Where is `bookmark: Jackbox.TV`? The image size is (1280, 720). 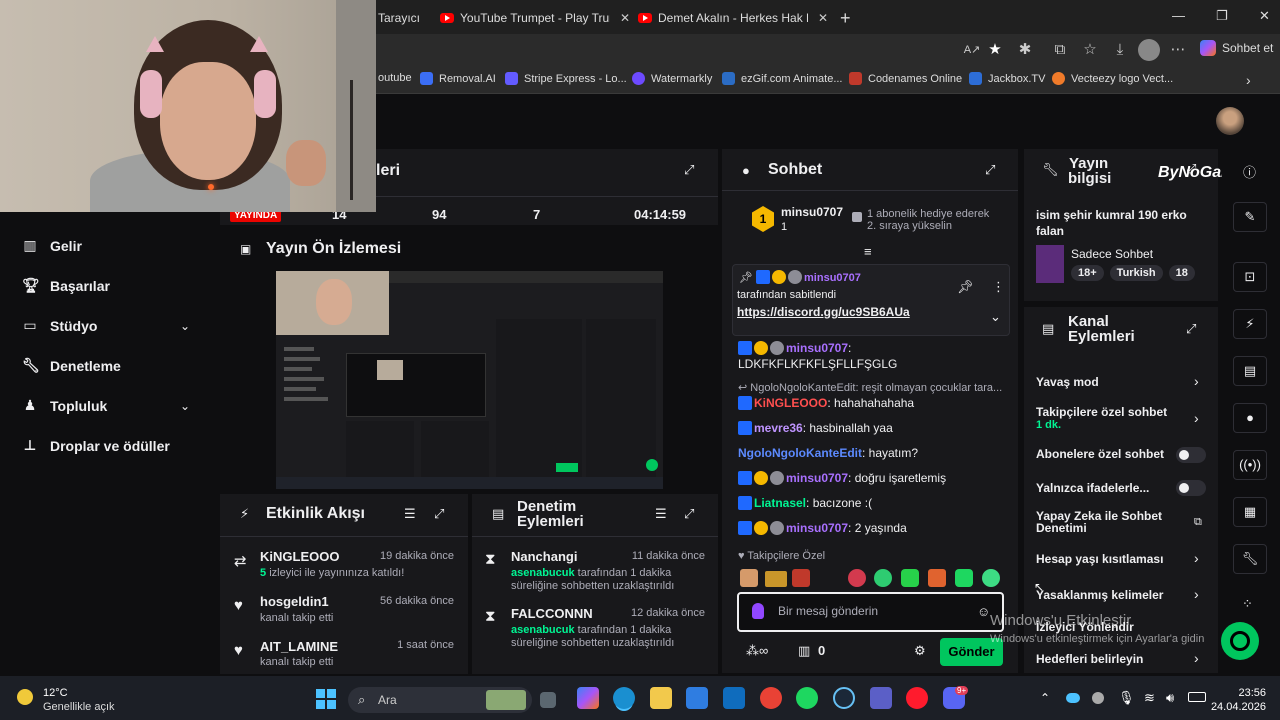 bookmark: Jackbox.TV is located at coordinates (1007, 78).